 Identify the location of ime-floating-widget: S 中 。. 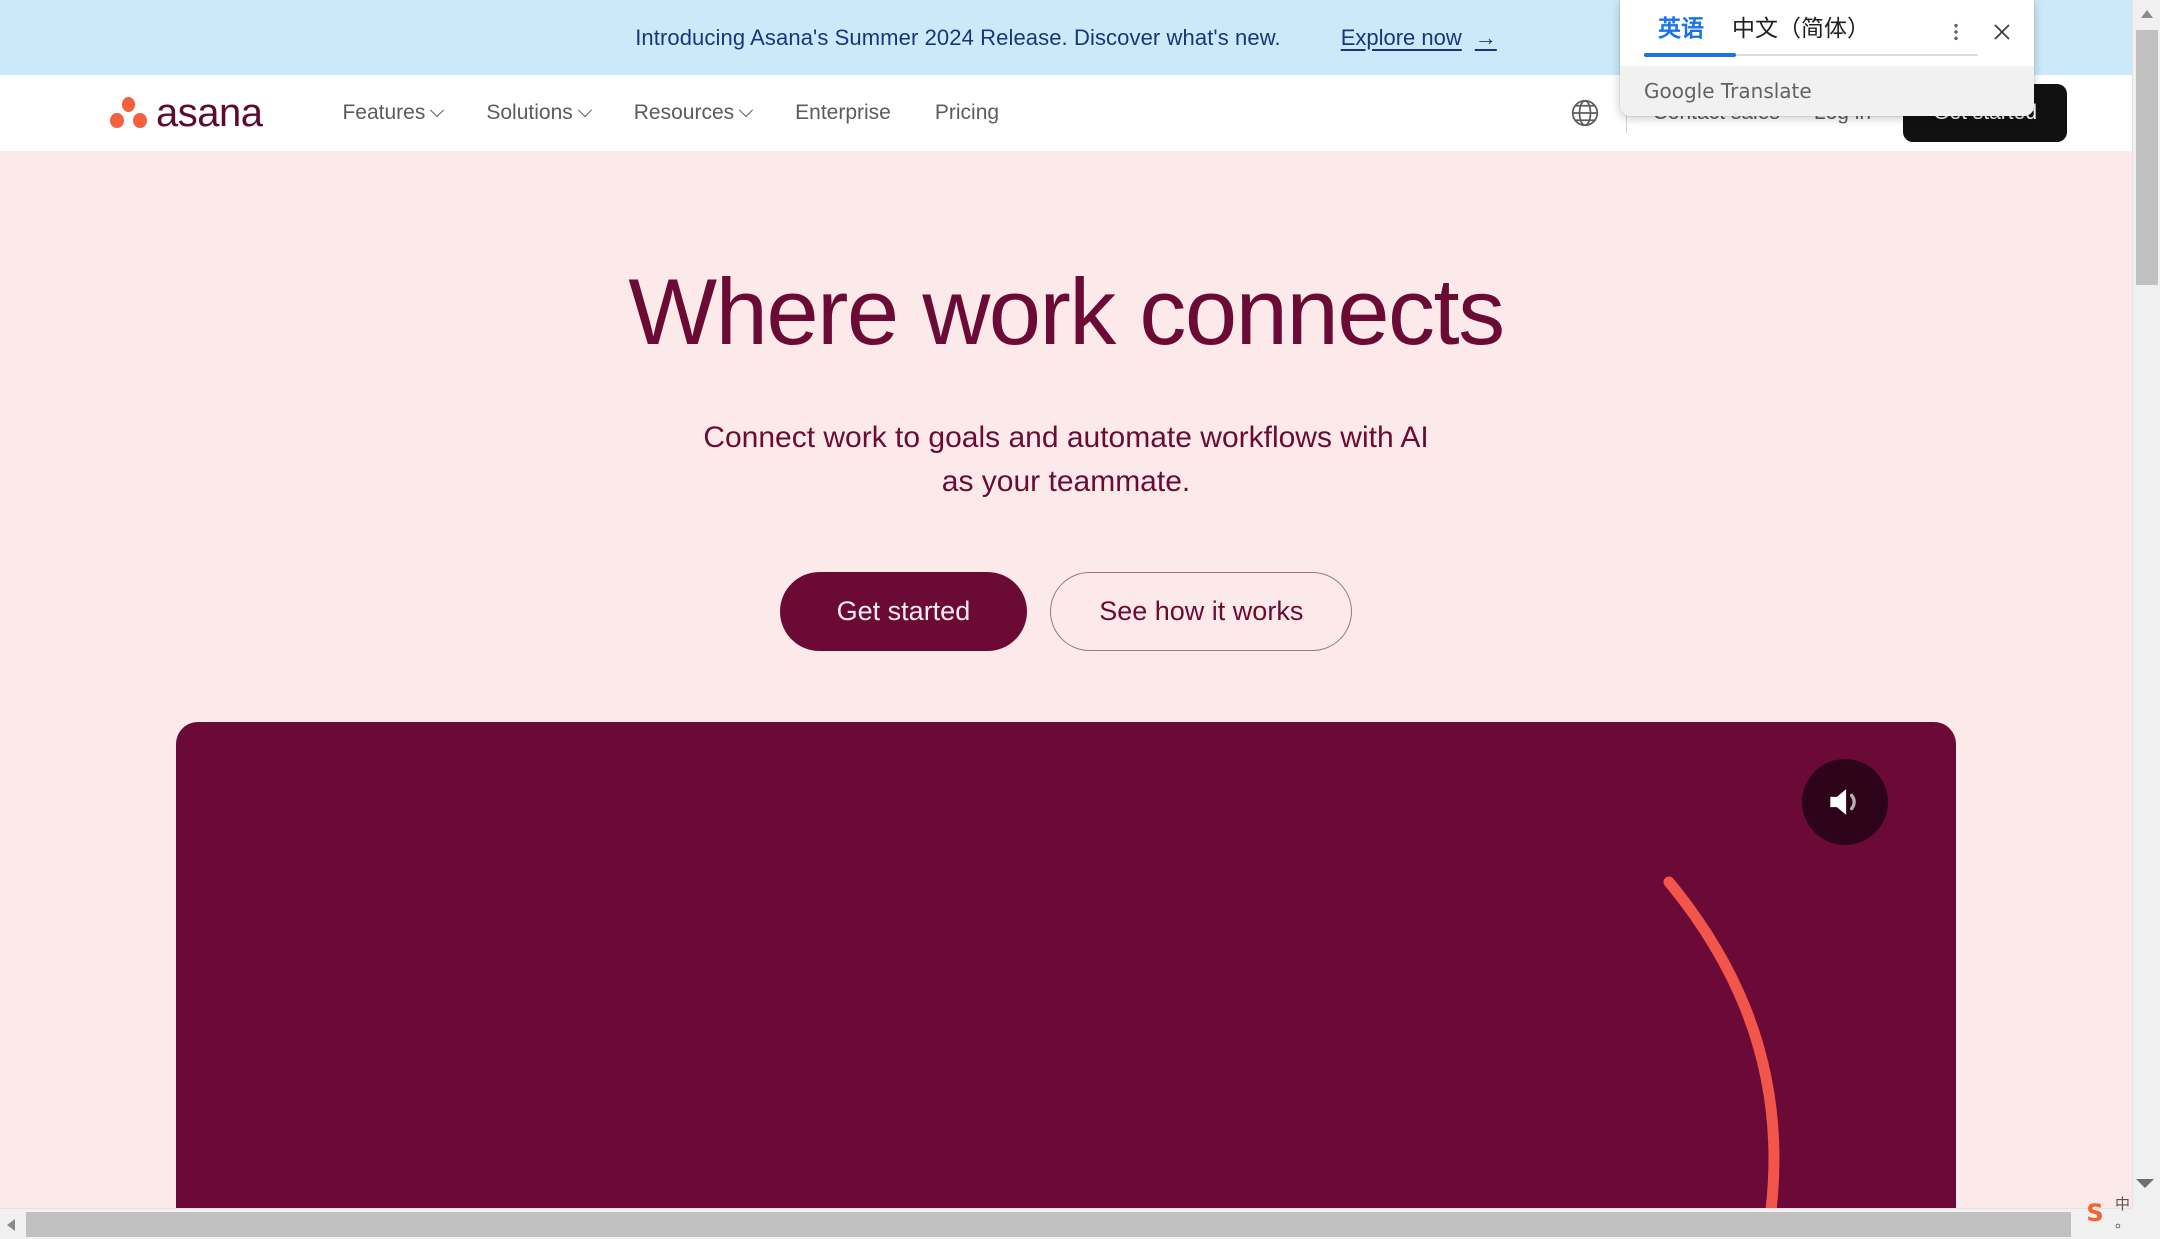
(2118, 1206).